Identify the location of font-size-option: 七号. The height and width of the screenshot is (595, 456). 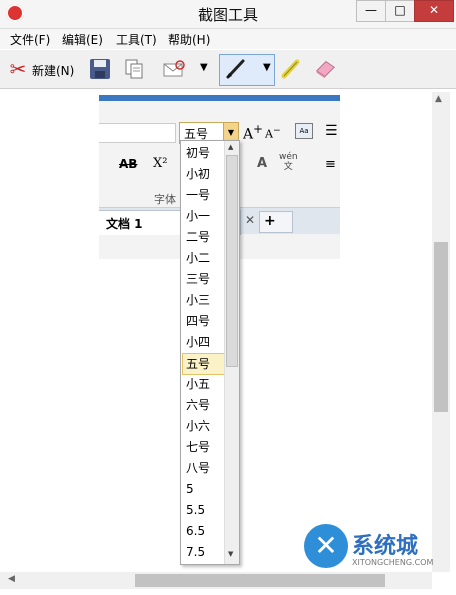
(204, 447).